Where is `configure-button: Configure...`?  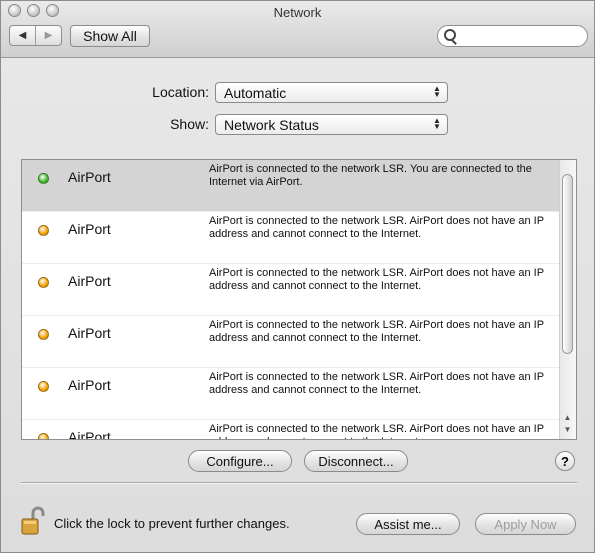 configure-button: Configure... is located at coordinates (240, 461).